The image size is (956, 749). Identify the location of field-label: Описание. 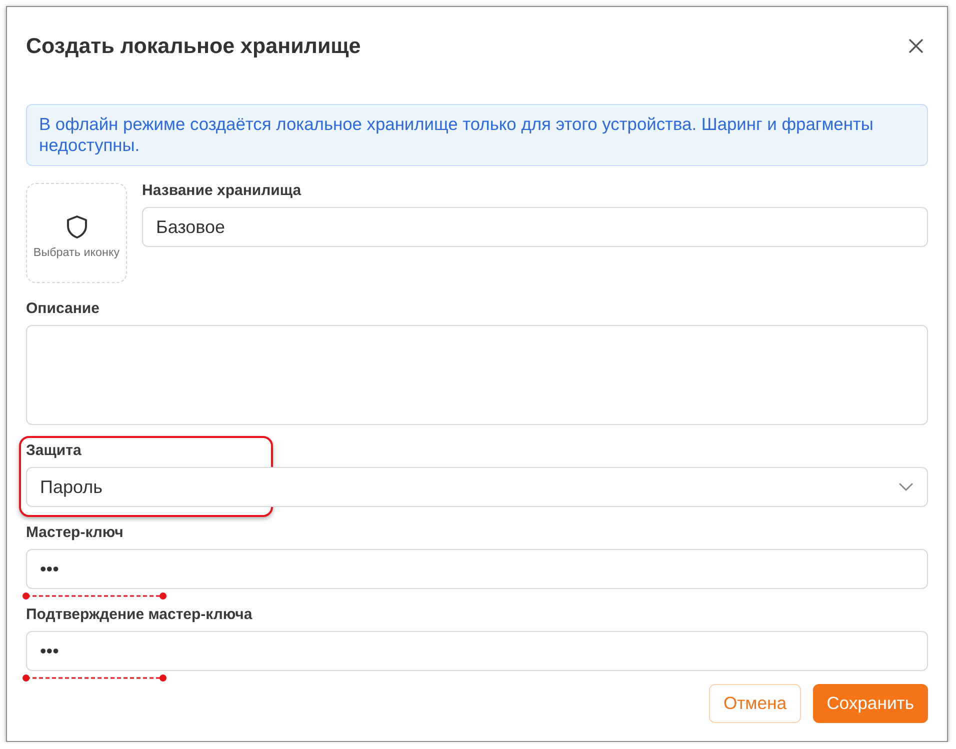
(63, 309).